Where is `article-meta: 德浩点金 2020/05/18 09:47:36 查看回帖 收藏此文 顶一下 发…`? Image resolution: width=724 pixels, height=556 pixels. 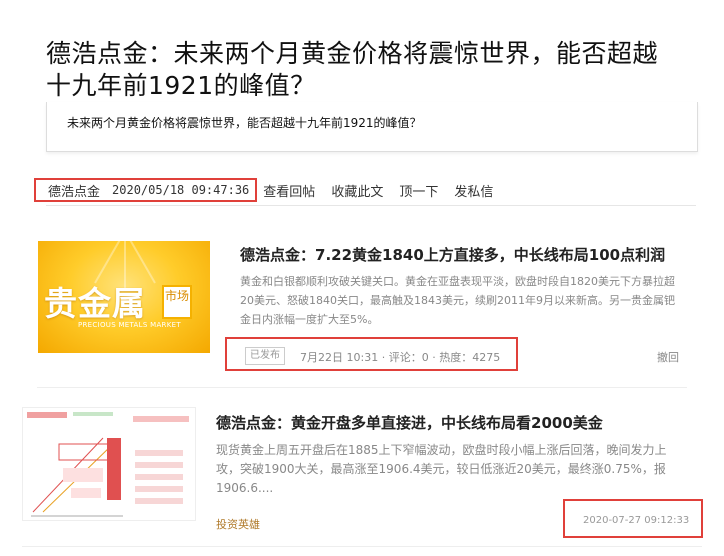 article-meta: 德浩点金 2020/05/18 09:47:36 查看回帖 收藏此文 顶一下 发… is located at coordinates (271, 190).